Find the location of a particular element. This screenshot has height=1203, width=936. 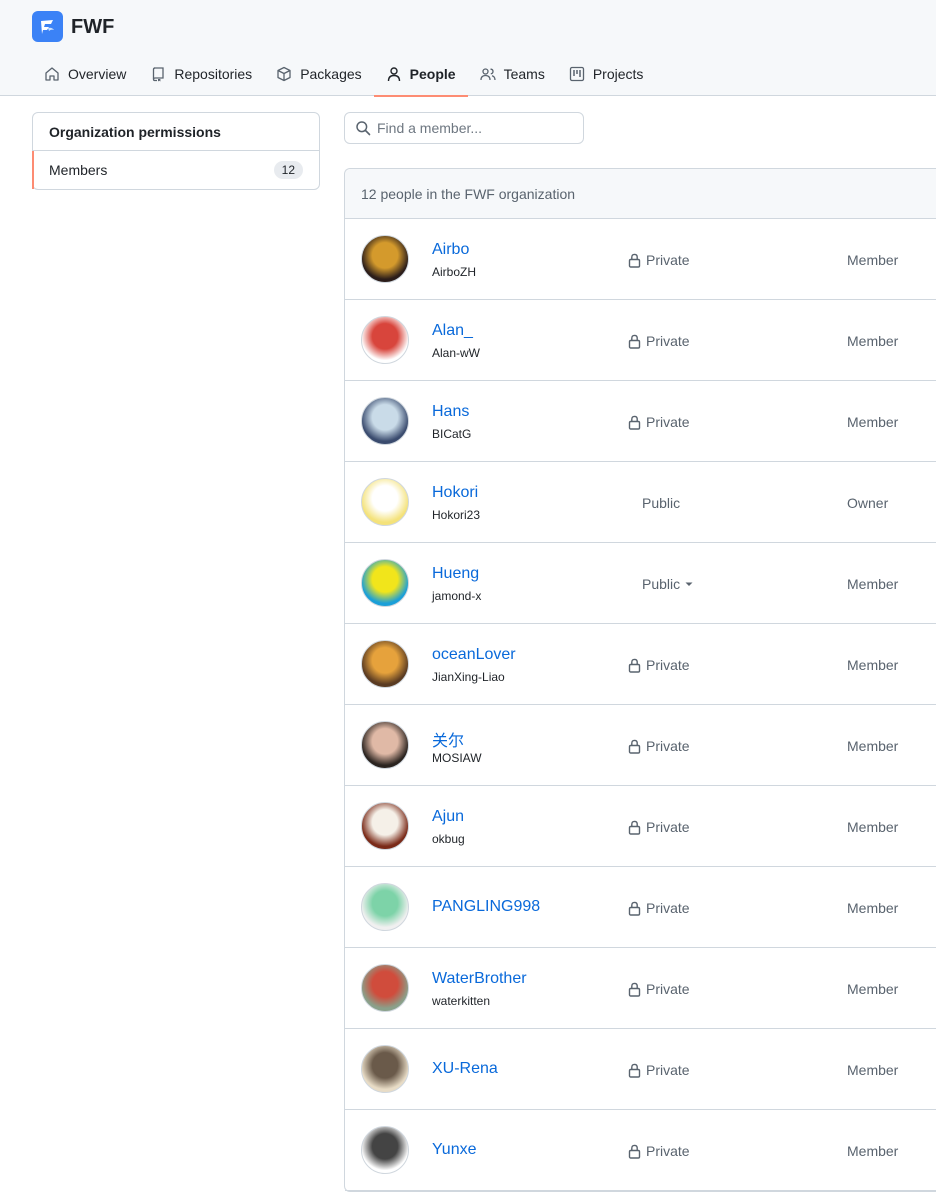

org-name: FWF is located at coordinates (92, 27).